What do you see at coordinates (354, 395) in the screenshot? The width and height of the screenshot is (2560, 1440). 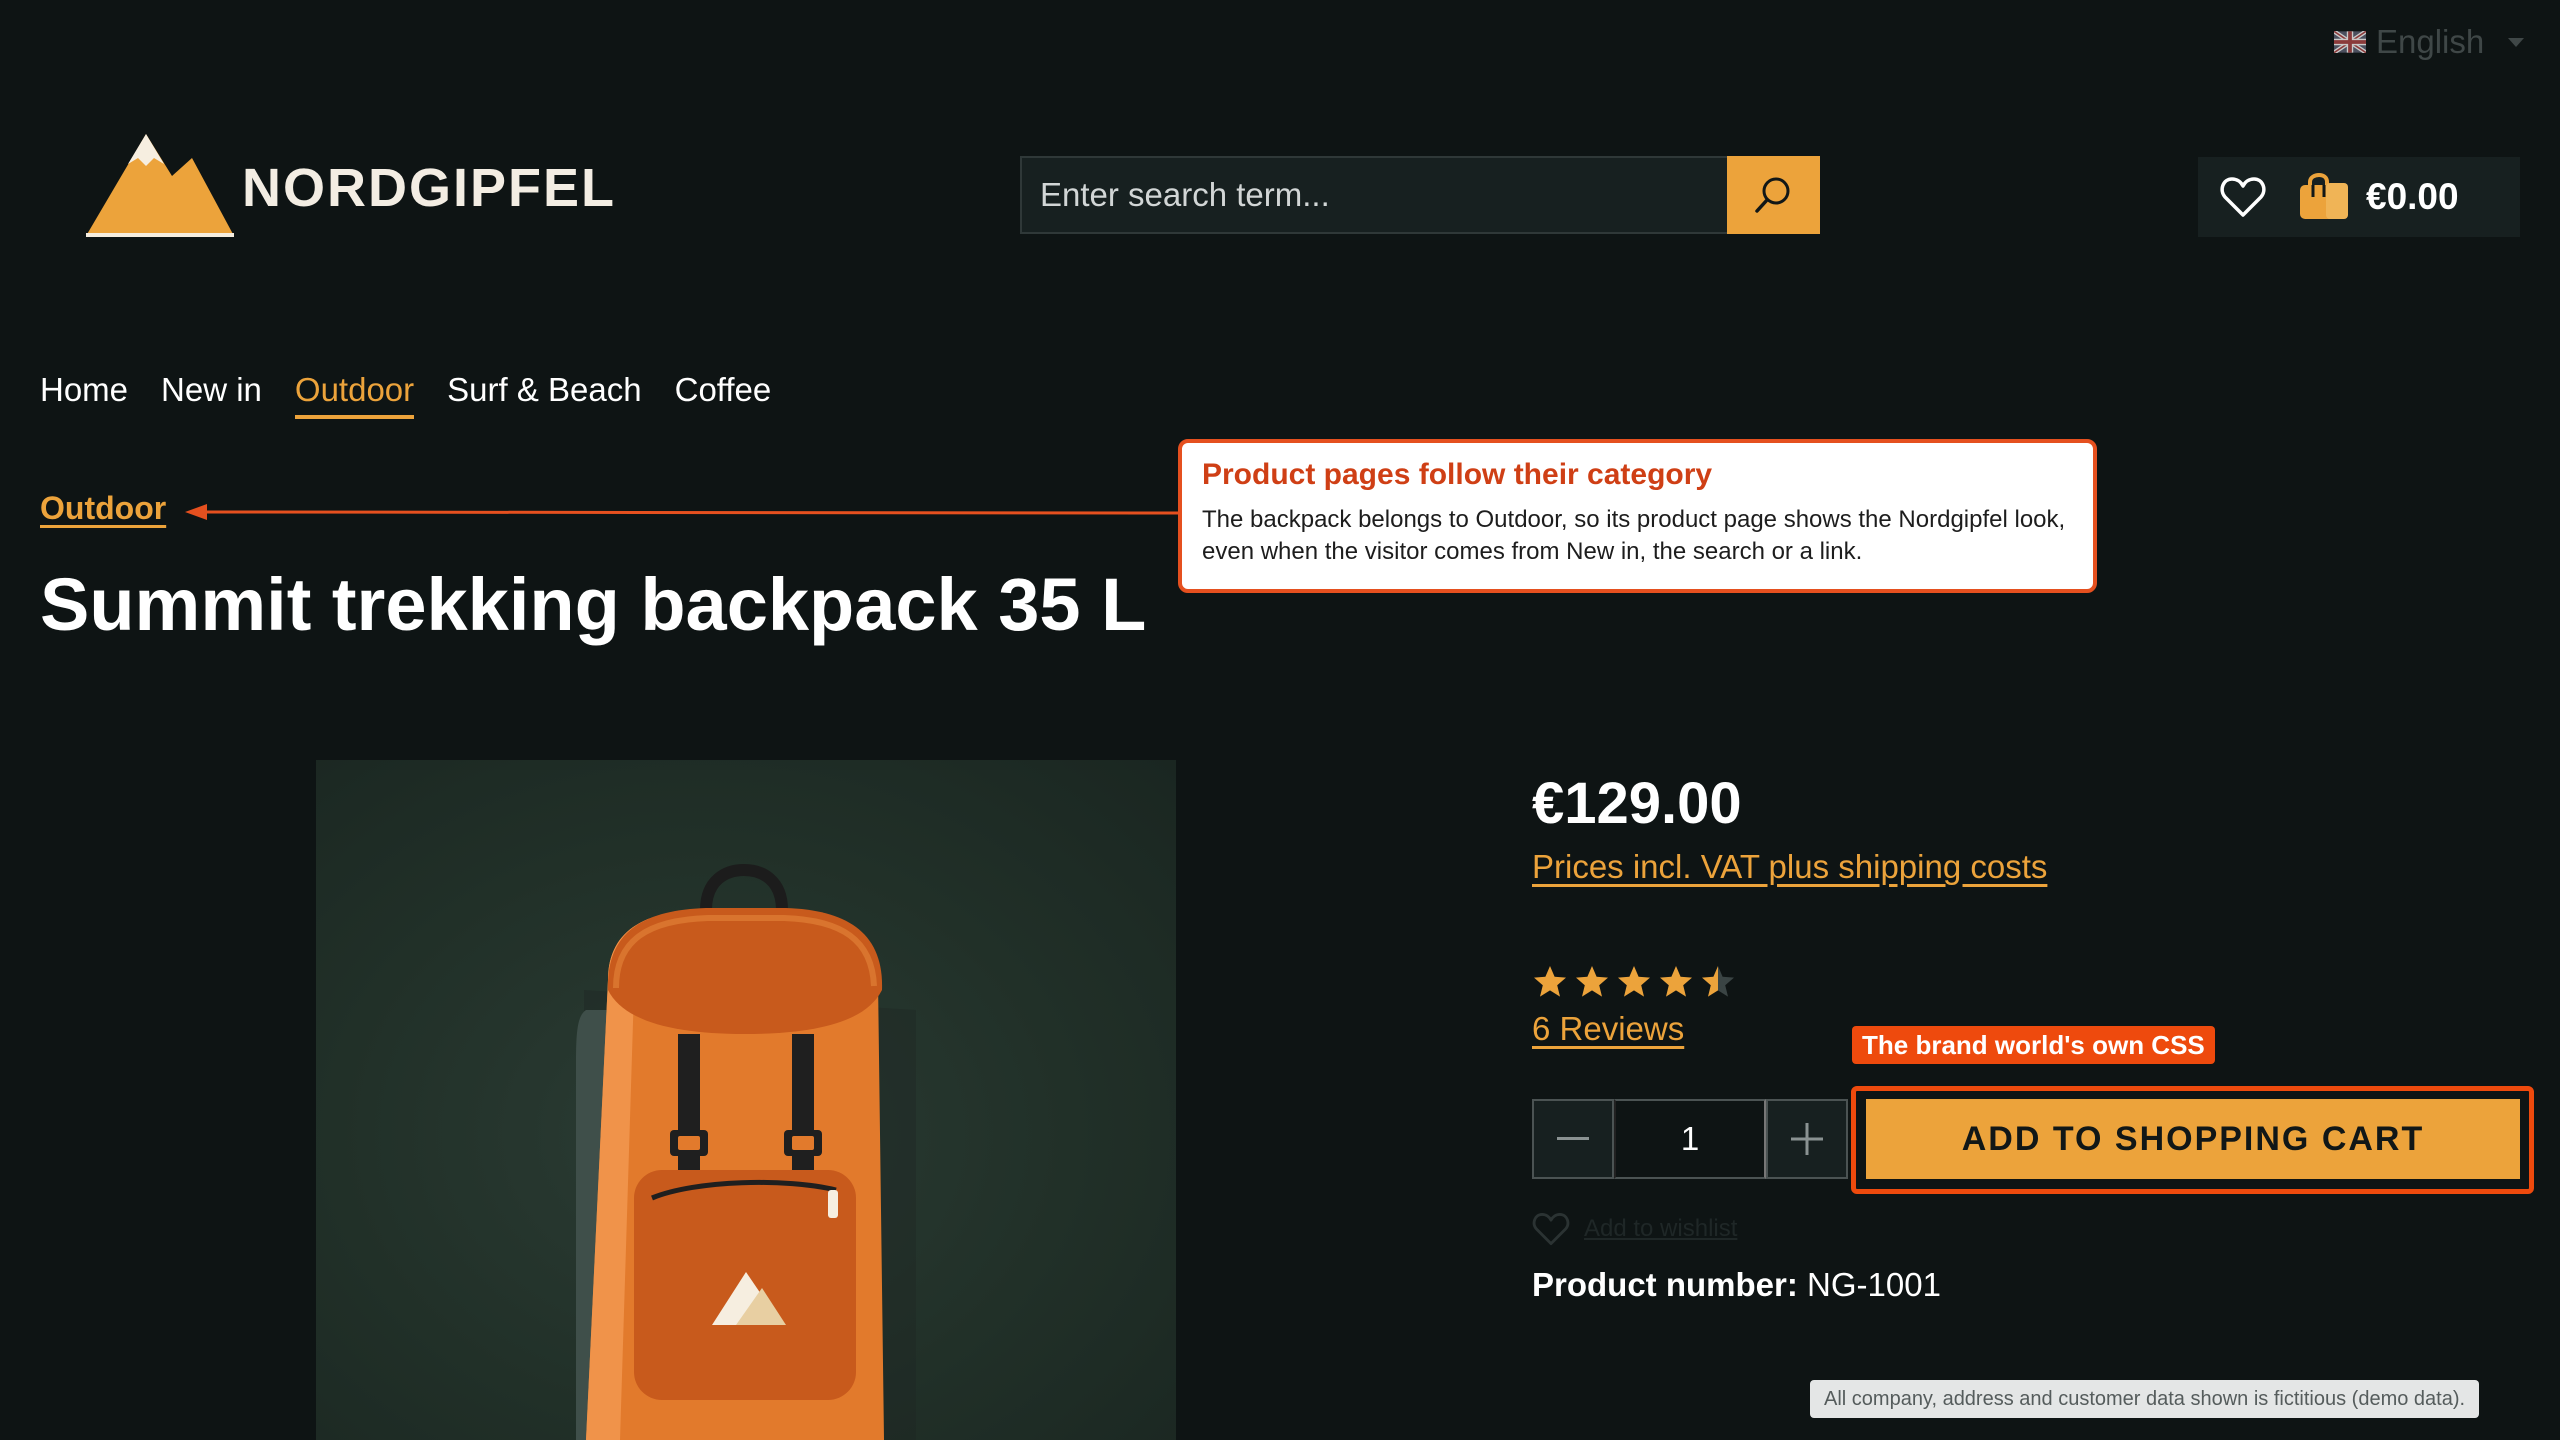 I see `nav-item-outdoor: Outdoor` at bounding box center [354, 395].